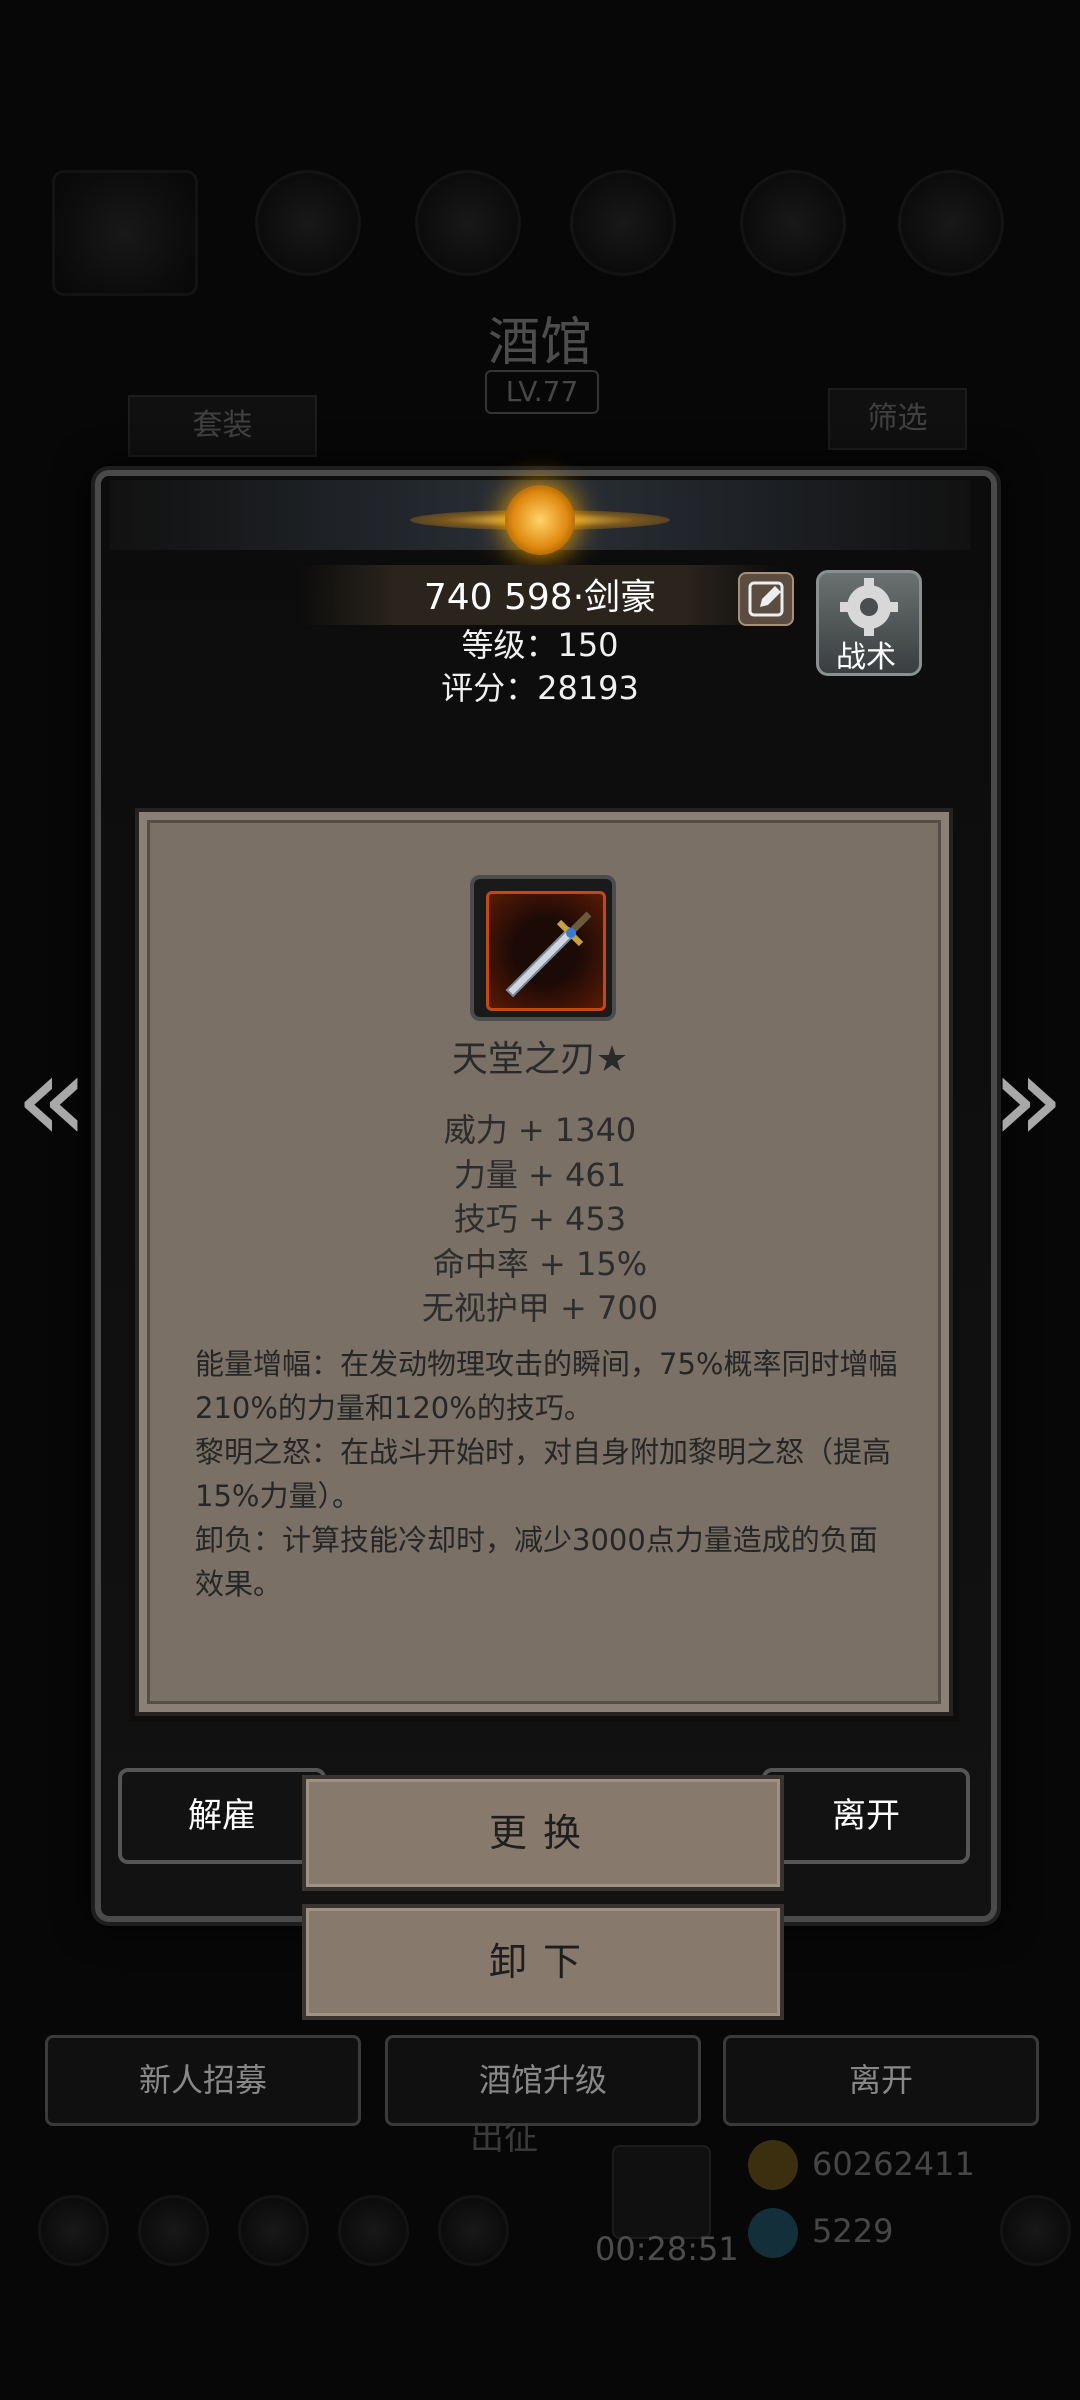 This screenshot has height=2400, width=1080. What do you see at coordinates (897, 419) in the screenshot?
I see `filter-button: 筛选` at bounding box center [897, 419].